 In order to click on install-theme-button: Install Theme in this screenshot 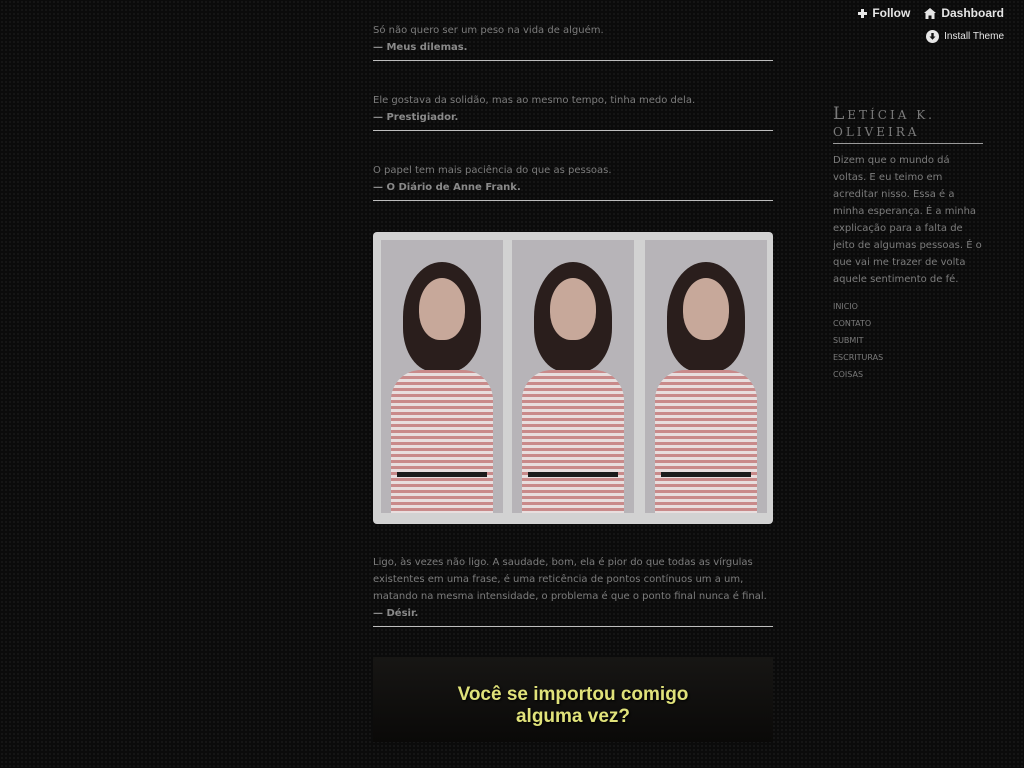, I will do `click(965, 36)`.